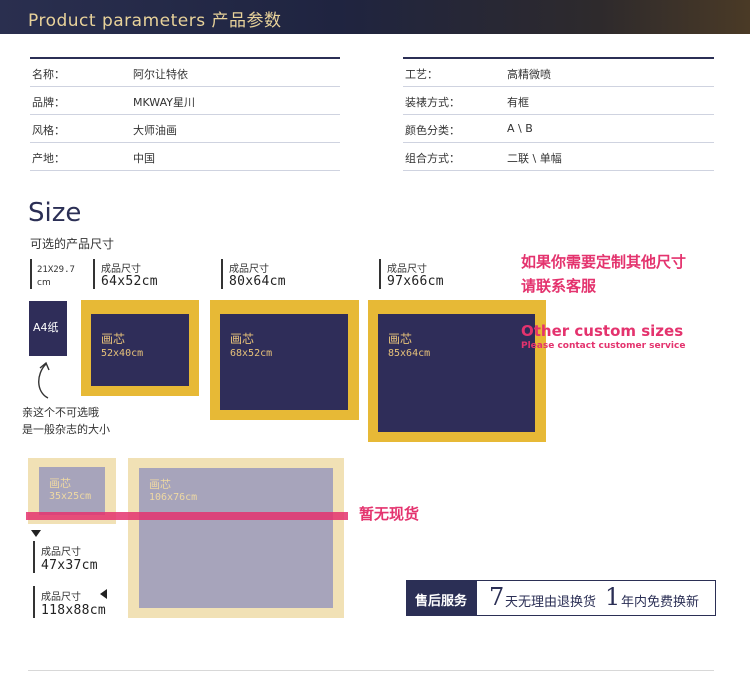 Image resolution: width=750 pixels, height=687 pixels. I want to click on param-value: 有框, so click(518, 102).